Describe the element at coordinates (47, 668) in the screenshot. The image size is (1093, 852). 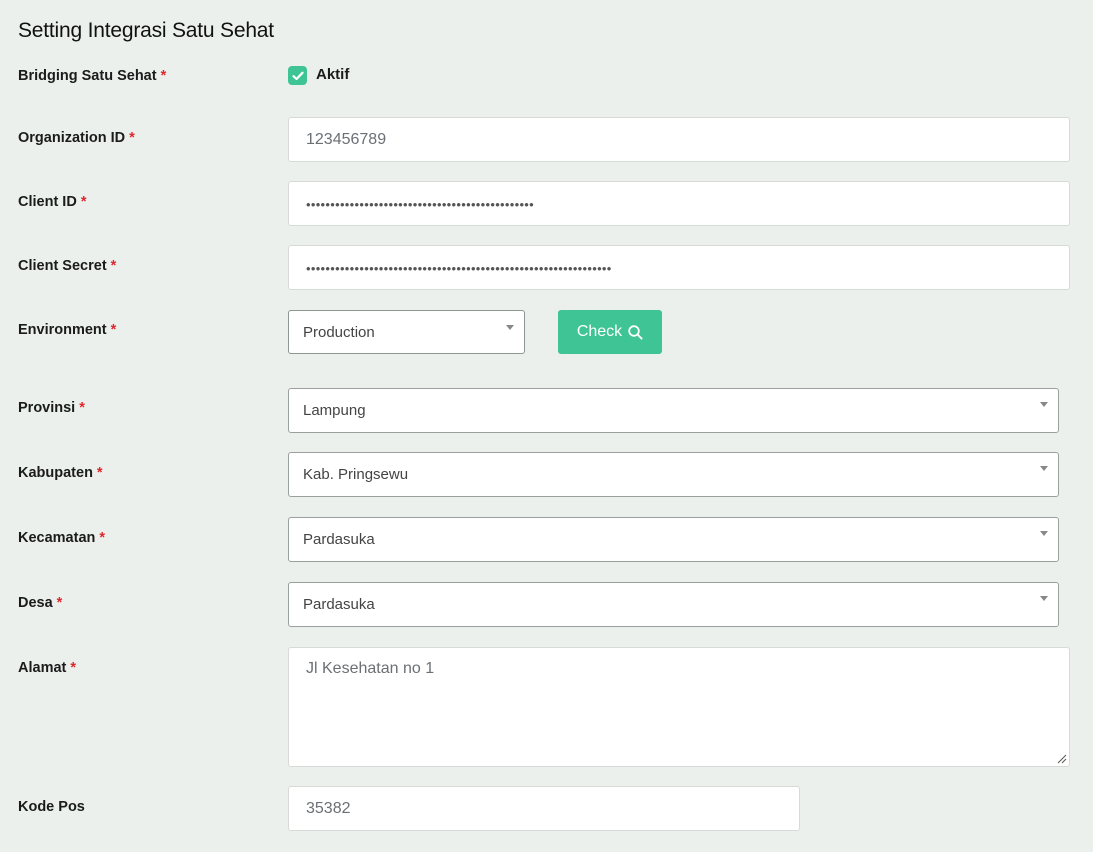
I see `alamat-label: Alamat *` at that location.